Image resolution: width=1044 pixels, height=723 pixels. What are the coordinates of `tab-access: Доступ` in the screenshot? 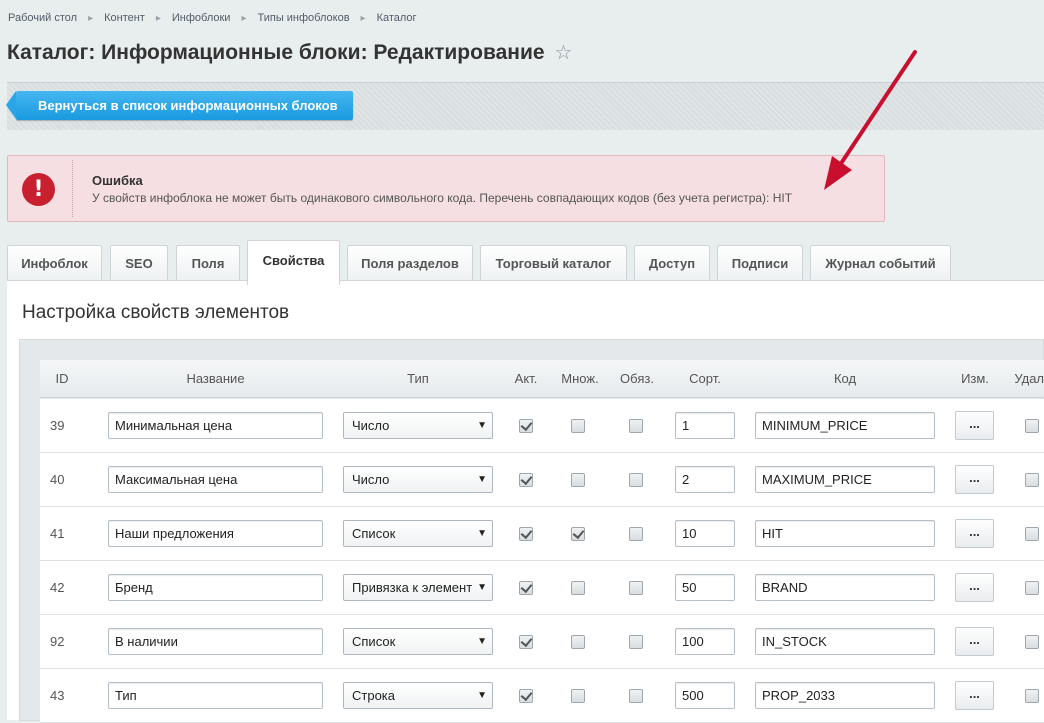 It's located at (672, 262).